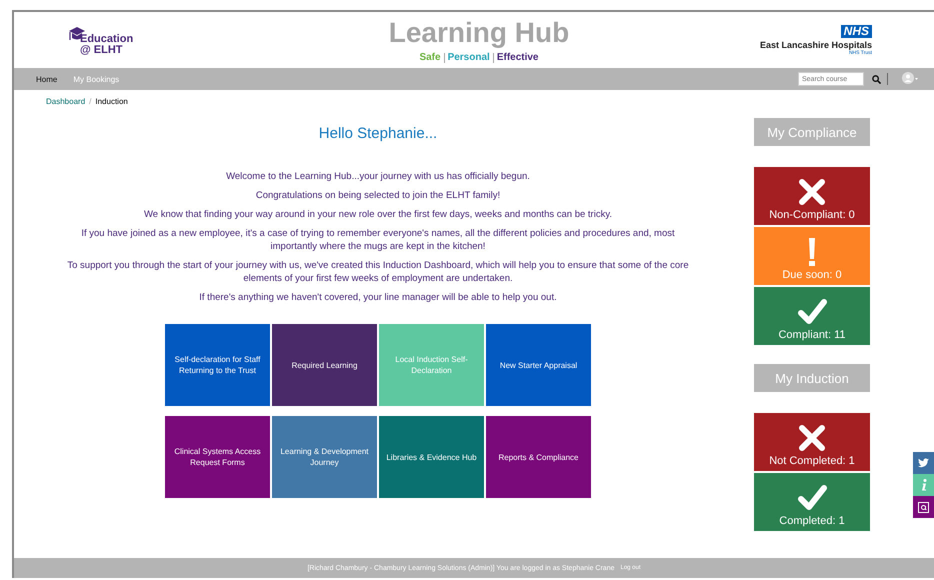 This screenshot has width=934, height=580. What do you see at coordinates (812, 215) in the screenshot?
I see `status-label: Non-Compliant: 0` at bounding box center [812, 215].